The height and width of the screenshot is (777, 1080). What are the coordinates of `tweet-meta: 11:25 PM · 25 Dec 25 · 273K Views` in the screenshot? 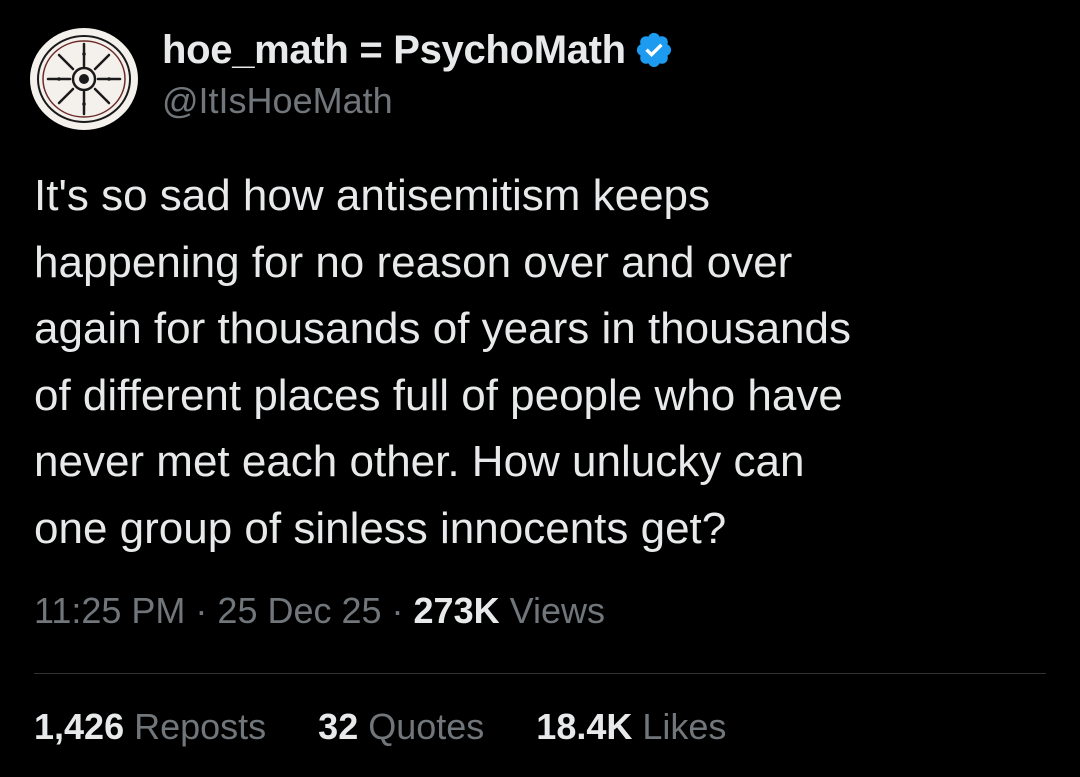 It's located at (319, 611).